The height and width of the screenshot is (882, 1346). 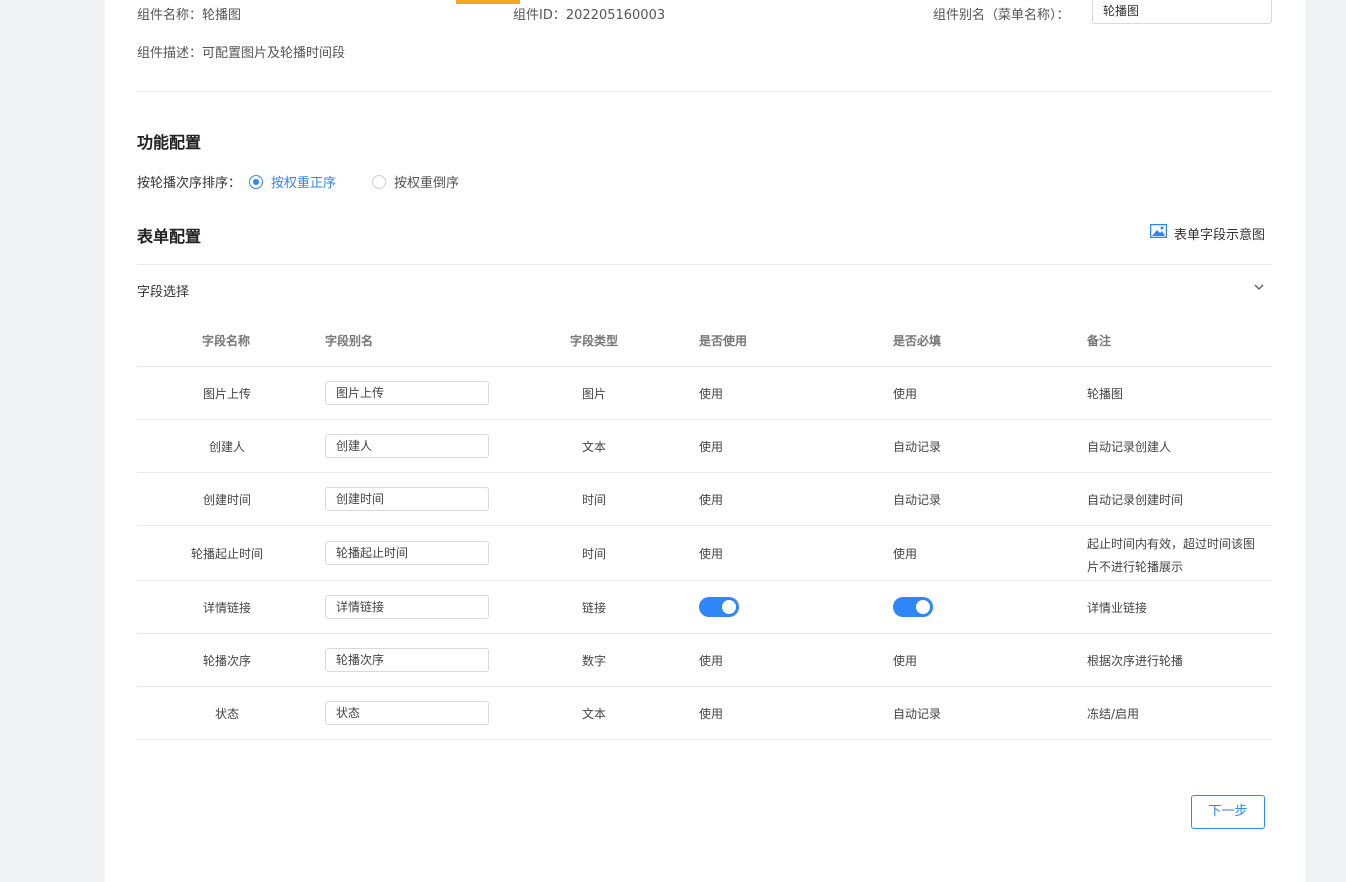 I want to click on schematic-link: 表单字段示意图, so click(x=1219, y=233).